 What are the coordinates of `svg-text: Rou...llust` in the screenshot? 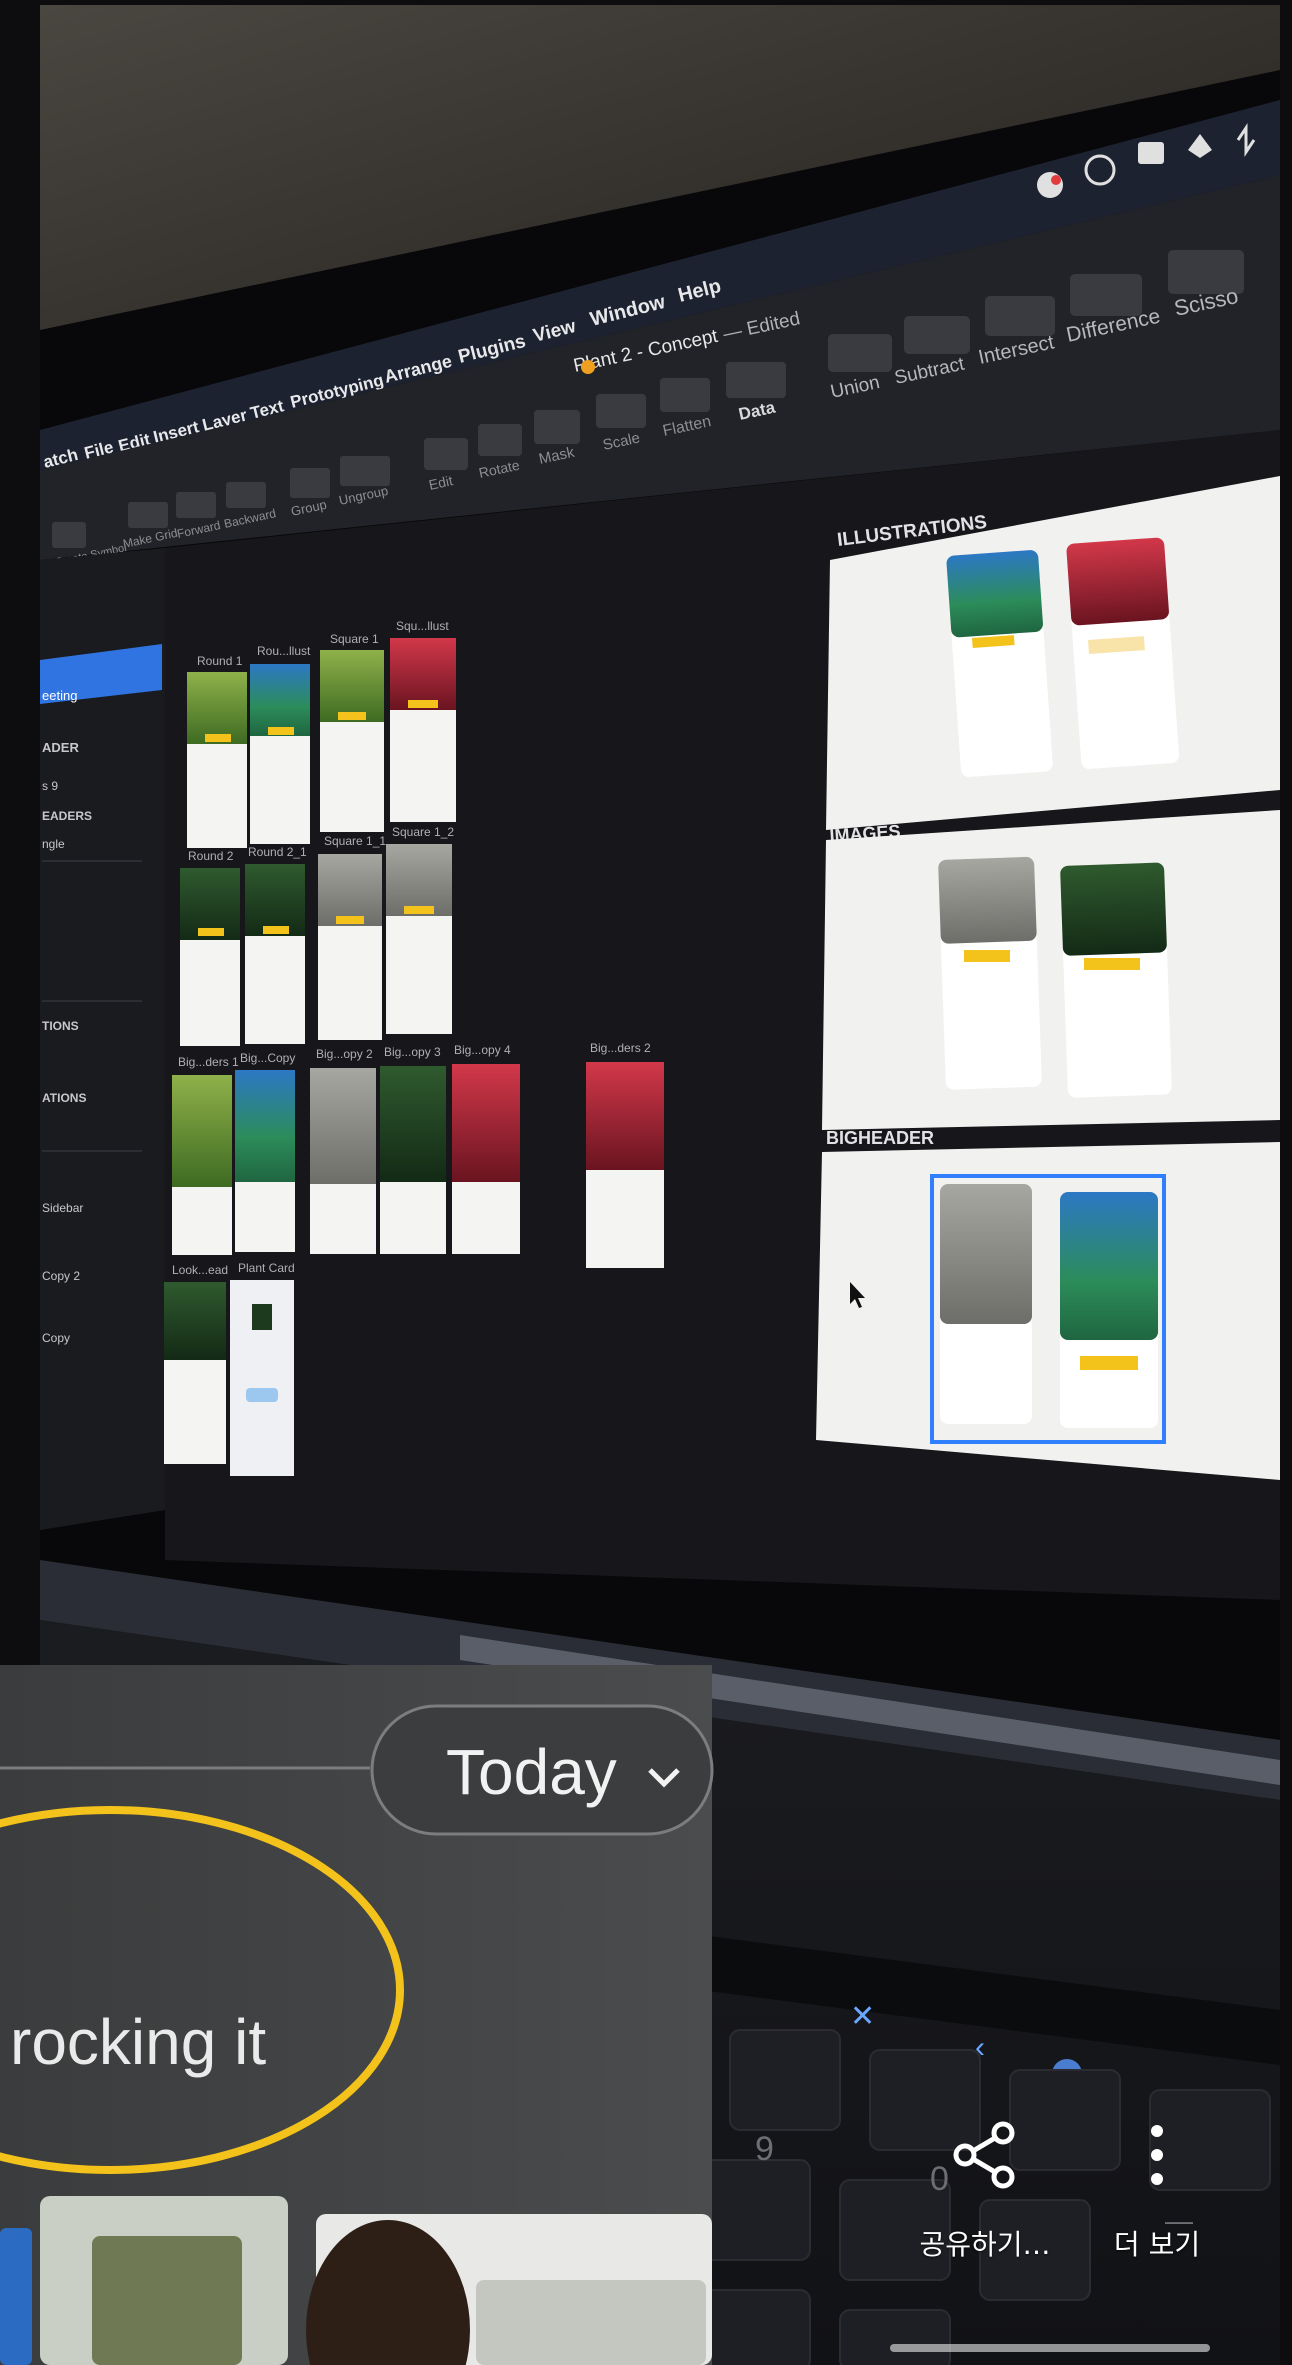 It's located at (284, 651).